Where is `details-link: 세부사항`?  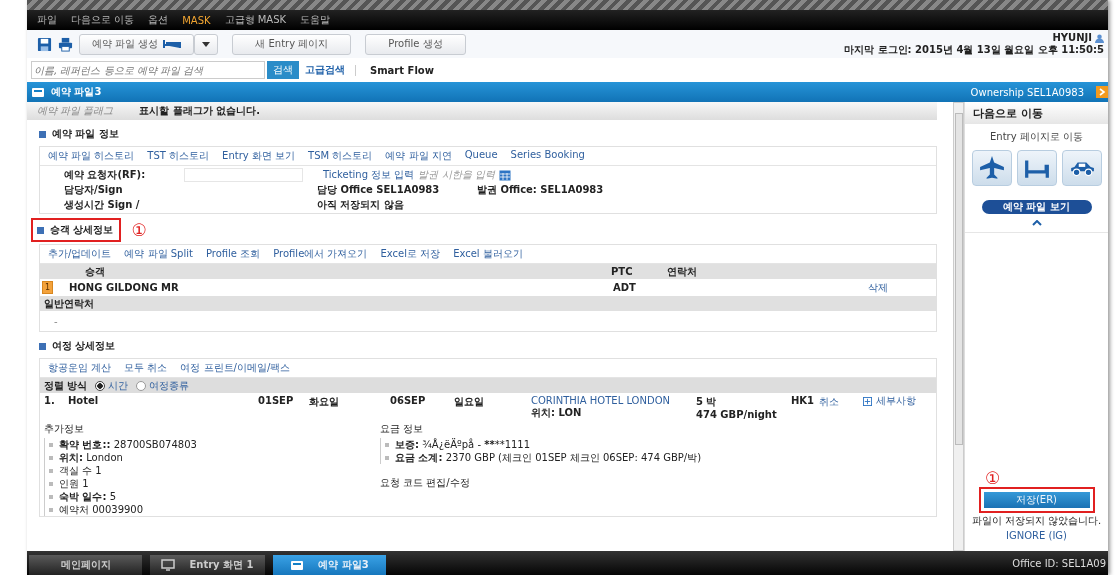
details-link: 세부사항 is located at coordinates (896, 401).